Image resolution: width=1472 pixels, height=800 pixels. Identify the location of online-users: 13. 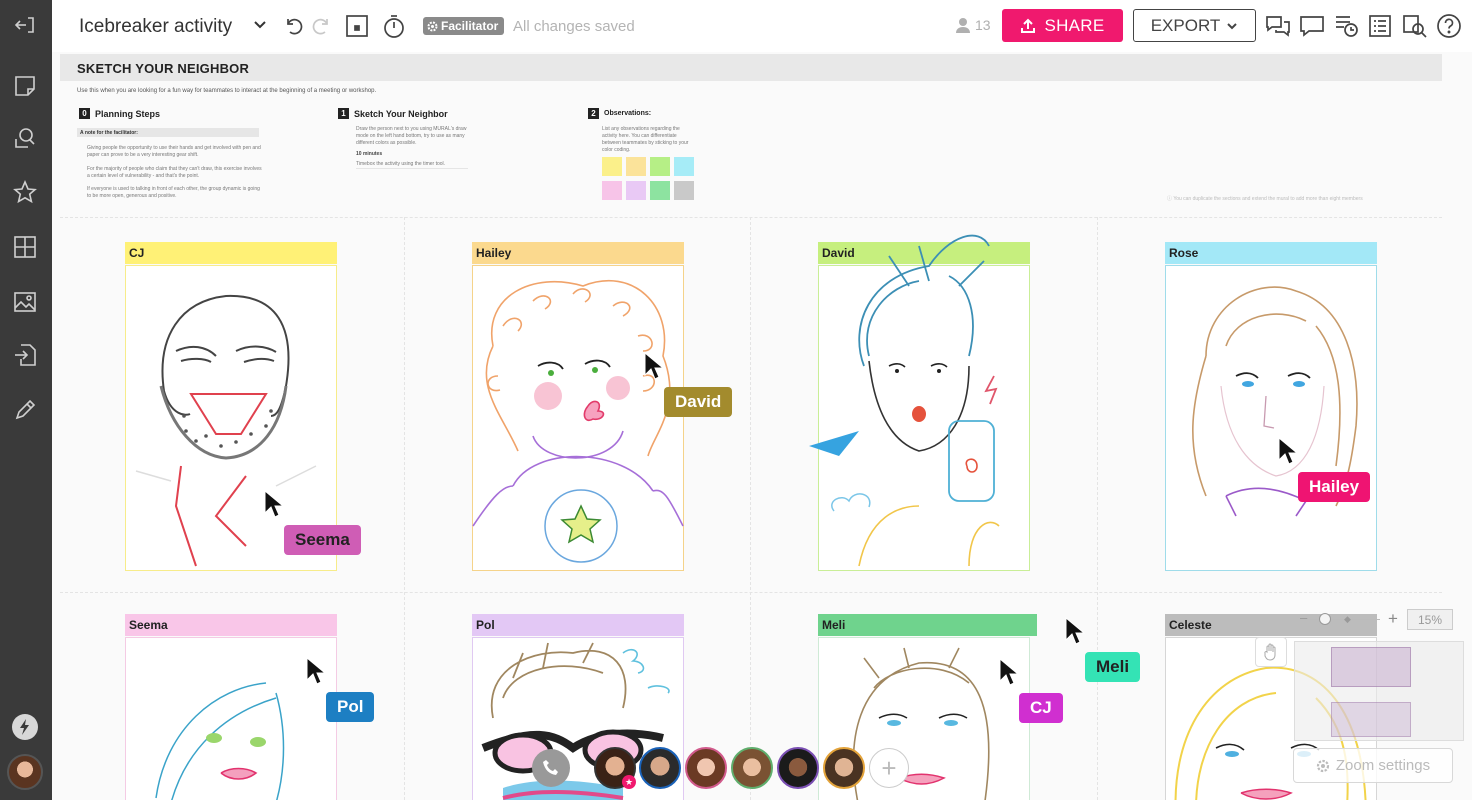
(972, 25).